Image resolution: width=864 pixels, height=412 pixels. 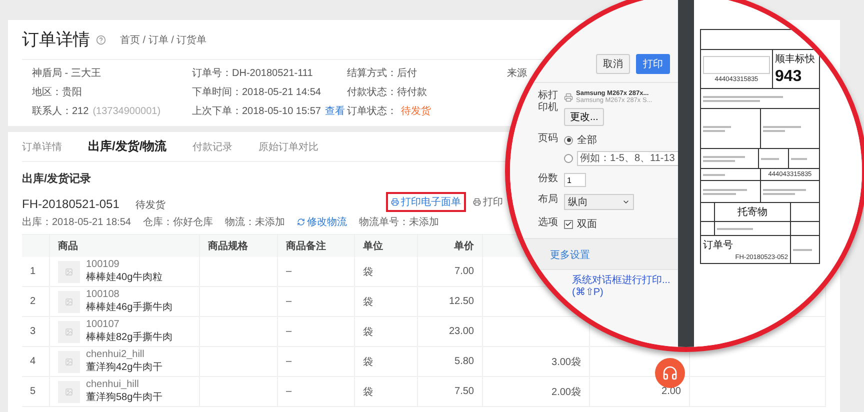 What do you see at coordinates (36, 272) in the screenshot?
I see `table-cell: 1` at bounding box center [36, 272].